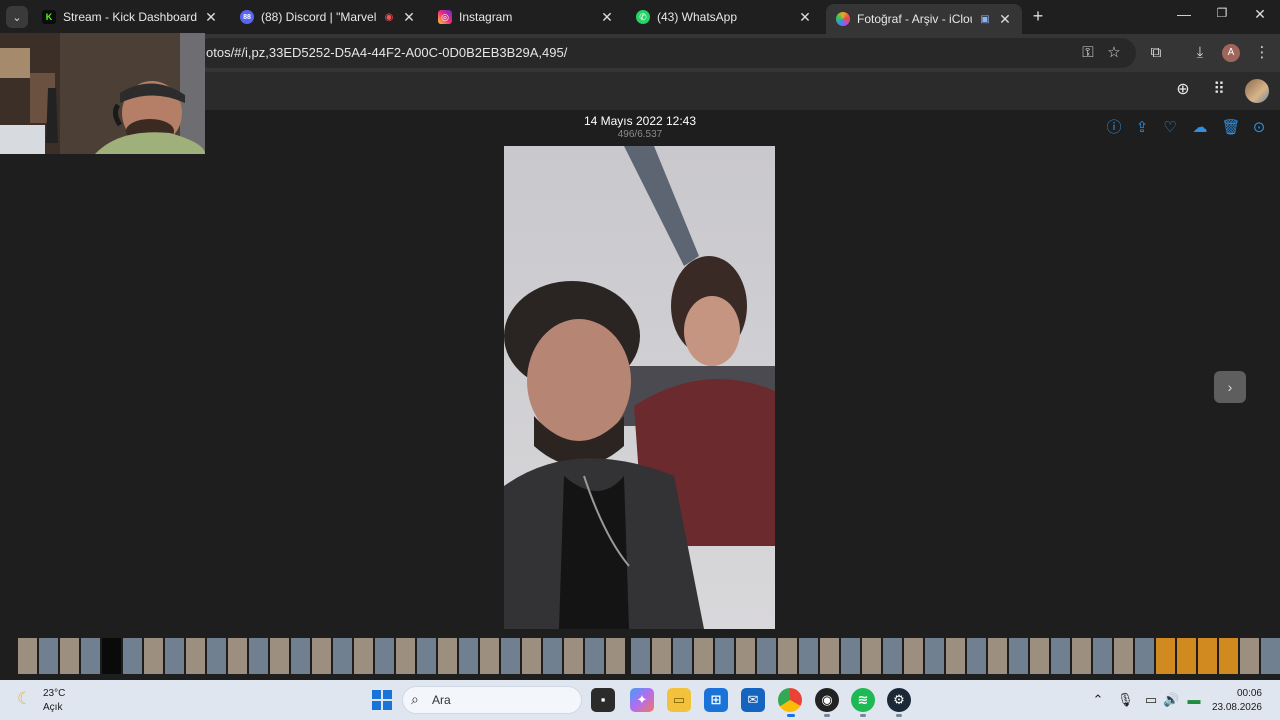 This screenshot has width=1280, height=720. Describe the element at coordinates (1231, 53) in the screenshot. I see `profile-avatar: A` at that location.